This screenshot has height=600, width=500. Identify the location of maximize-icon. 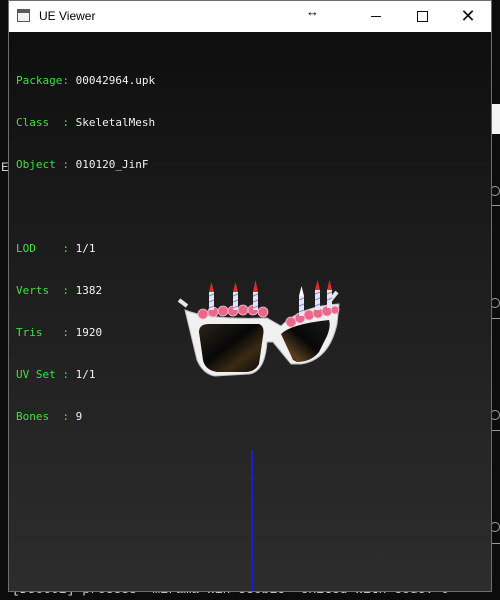
(422, 16).